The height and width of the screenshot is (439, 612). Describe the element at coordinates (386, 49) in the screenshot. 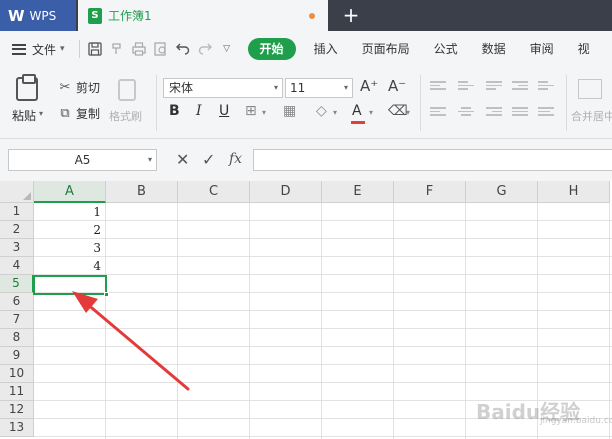

I see `tab-page-layout: 页面布局` at that location.